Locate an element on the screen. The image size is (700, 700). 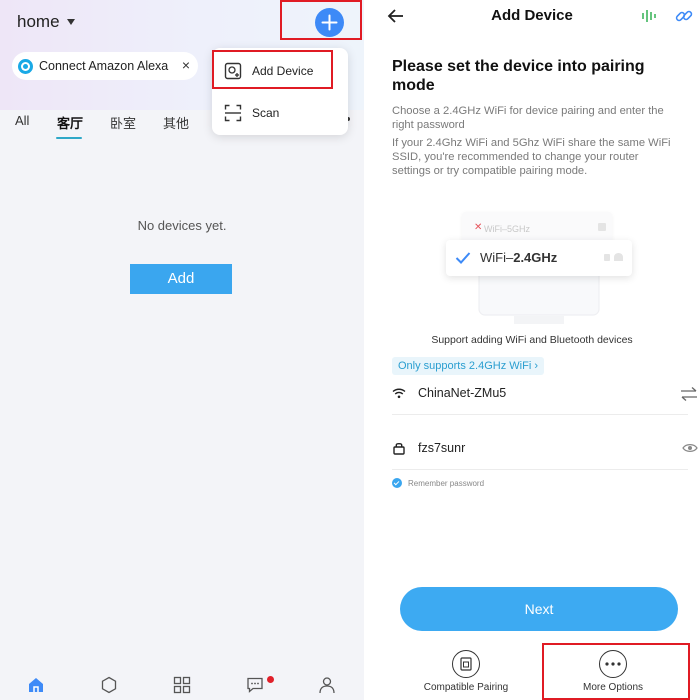
highlight-box-plus is located at coordinates (321, 20).